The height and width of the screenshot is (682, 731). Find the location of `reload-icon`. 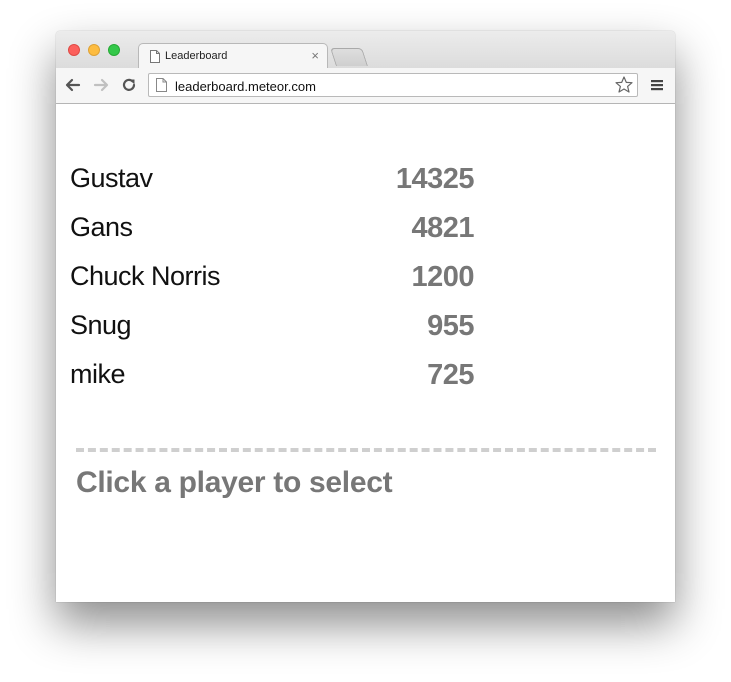

reload-icon is located at coordinates (129, 85).